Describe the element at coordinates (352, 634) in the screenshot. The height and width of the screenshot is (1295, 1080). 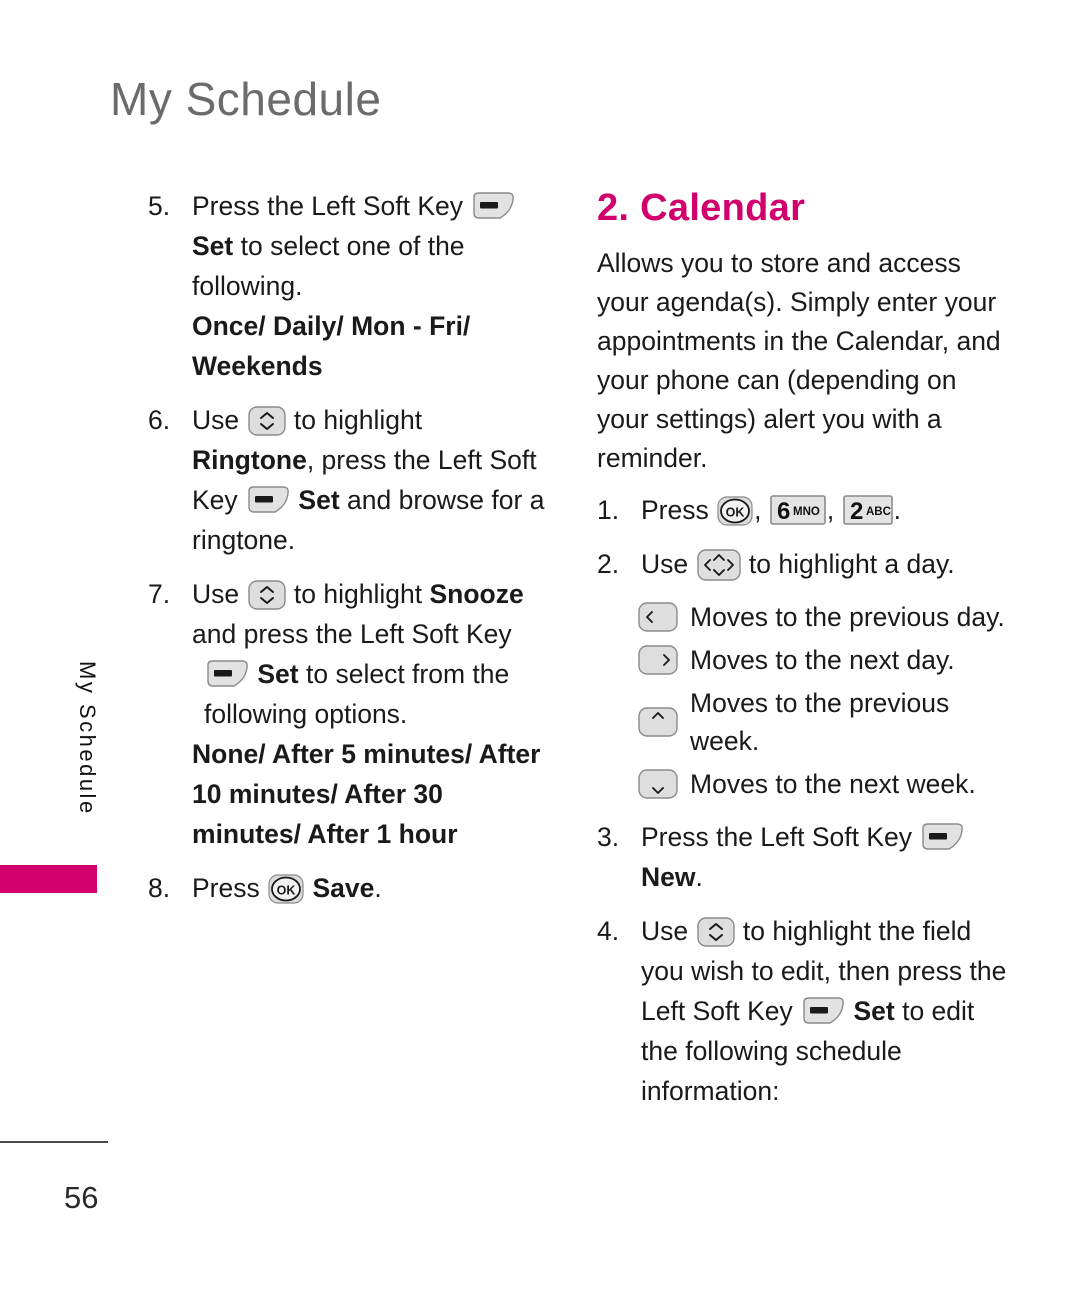
I see `step-text: and press the Left Soft Key` at that location.